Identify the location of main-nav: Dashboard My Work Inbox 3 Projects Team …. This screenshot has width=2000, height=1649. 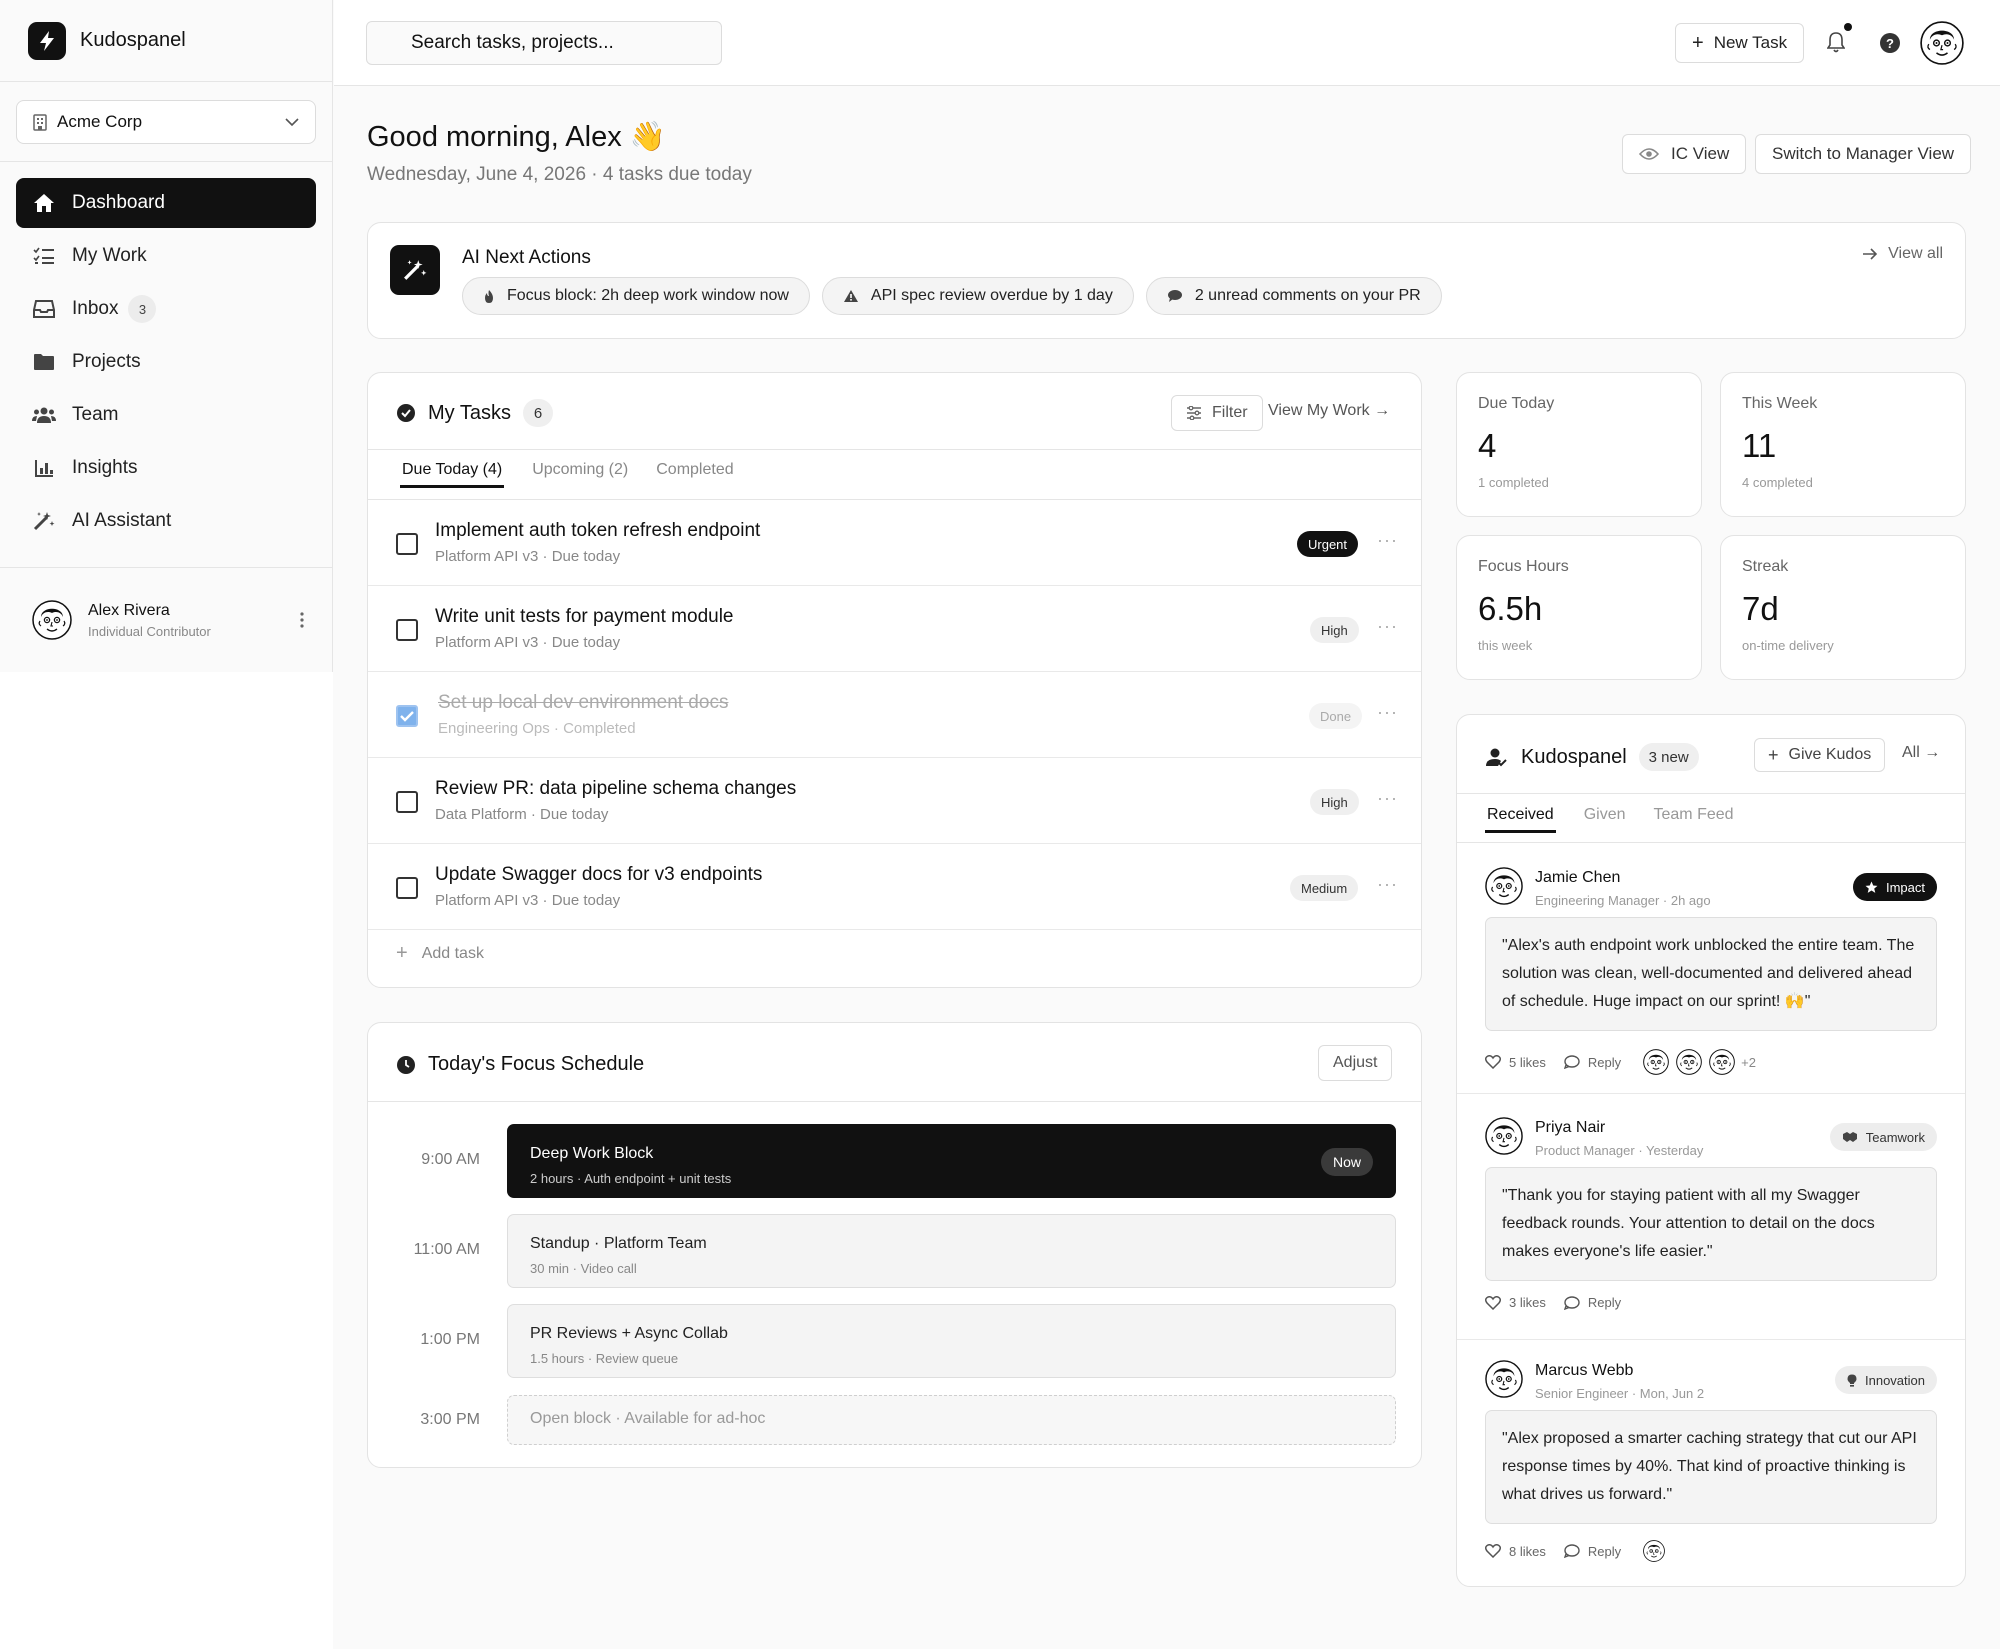
(166, 365).